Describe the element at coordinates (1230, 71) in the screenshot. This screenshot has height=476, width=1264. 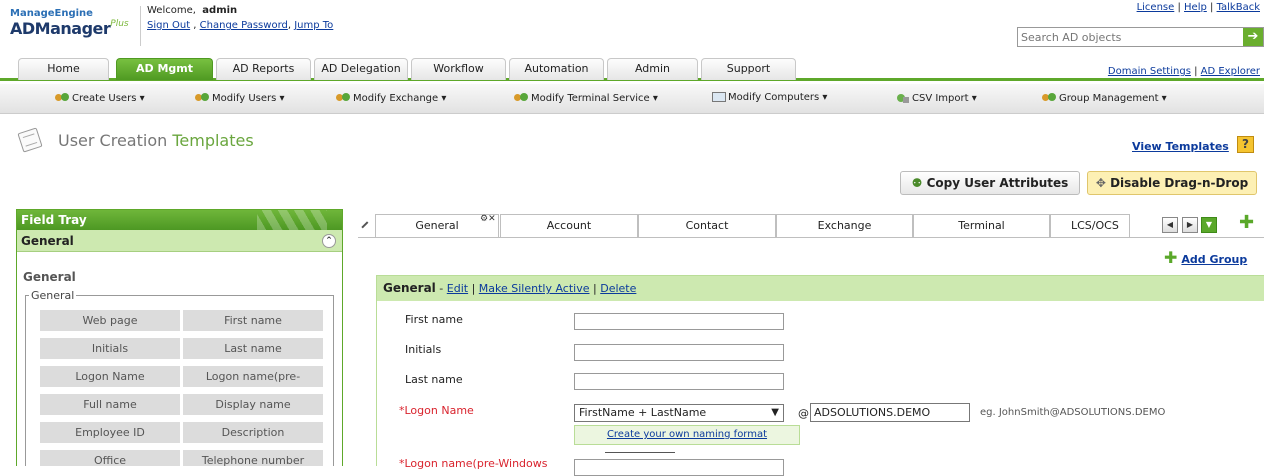
I see `ad-explorer-link: AD Explorer` at that location.